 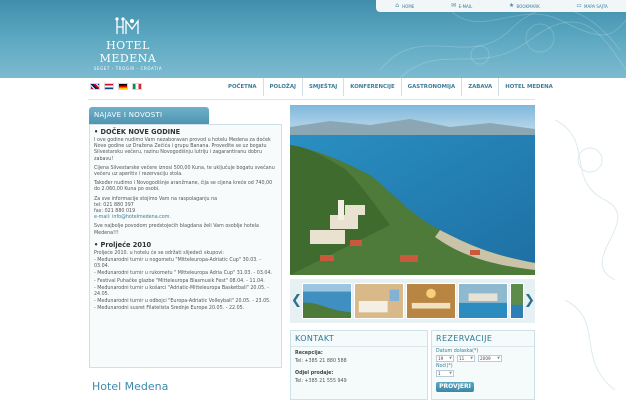 I want to click on check-availability-button: PROVJERI, so click(x=455, y=387).